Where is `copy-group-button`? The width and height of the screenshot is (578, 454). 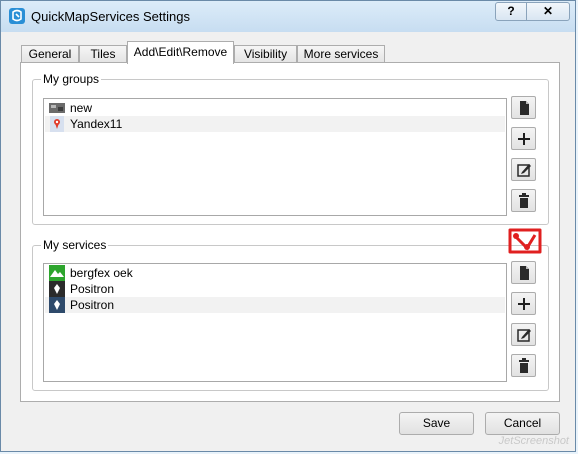 copy-group-button is located at coordinates (523, 107).